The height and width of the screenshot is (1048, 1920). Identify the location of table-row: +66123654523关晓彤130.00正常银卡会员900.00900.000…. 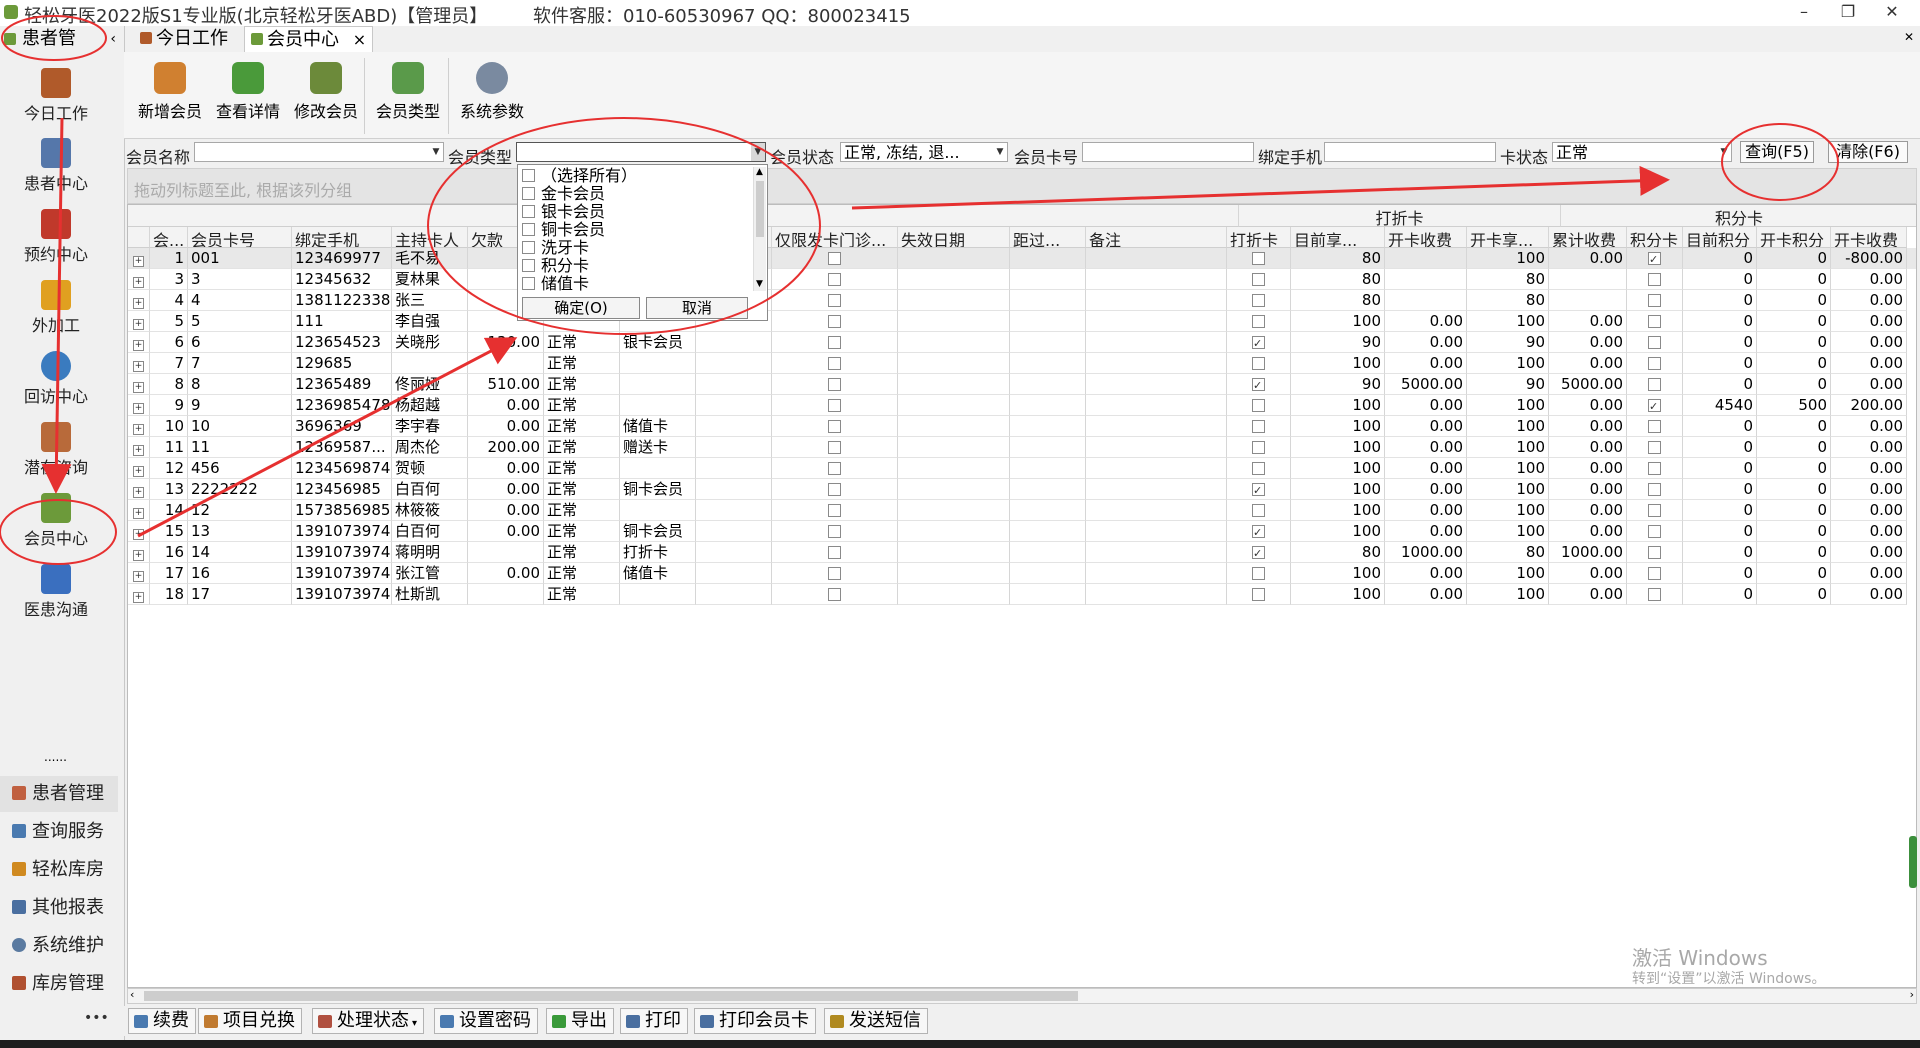
(1022, 342).